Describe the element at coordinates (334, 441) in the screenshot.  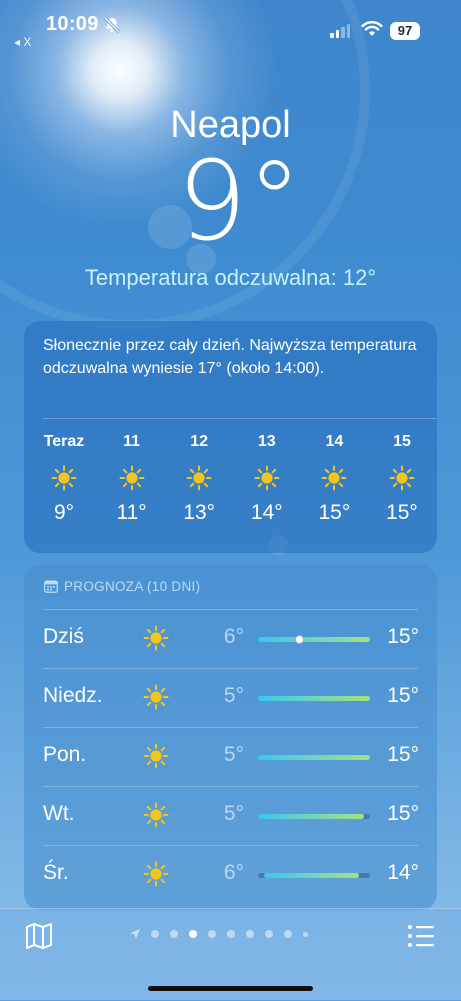
I see `hour-label: 14` at that location.